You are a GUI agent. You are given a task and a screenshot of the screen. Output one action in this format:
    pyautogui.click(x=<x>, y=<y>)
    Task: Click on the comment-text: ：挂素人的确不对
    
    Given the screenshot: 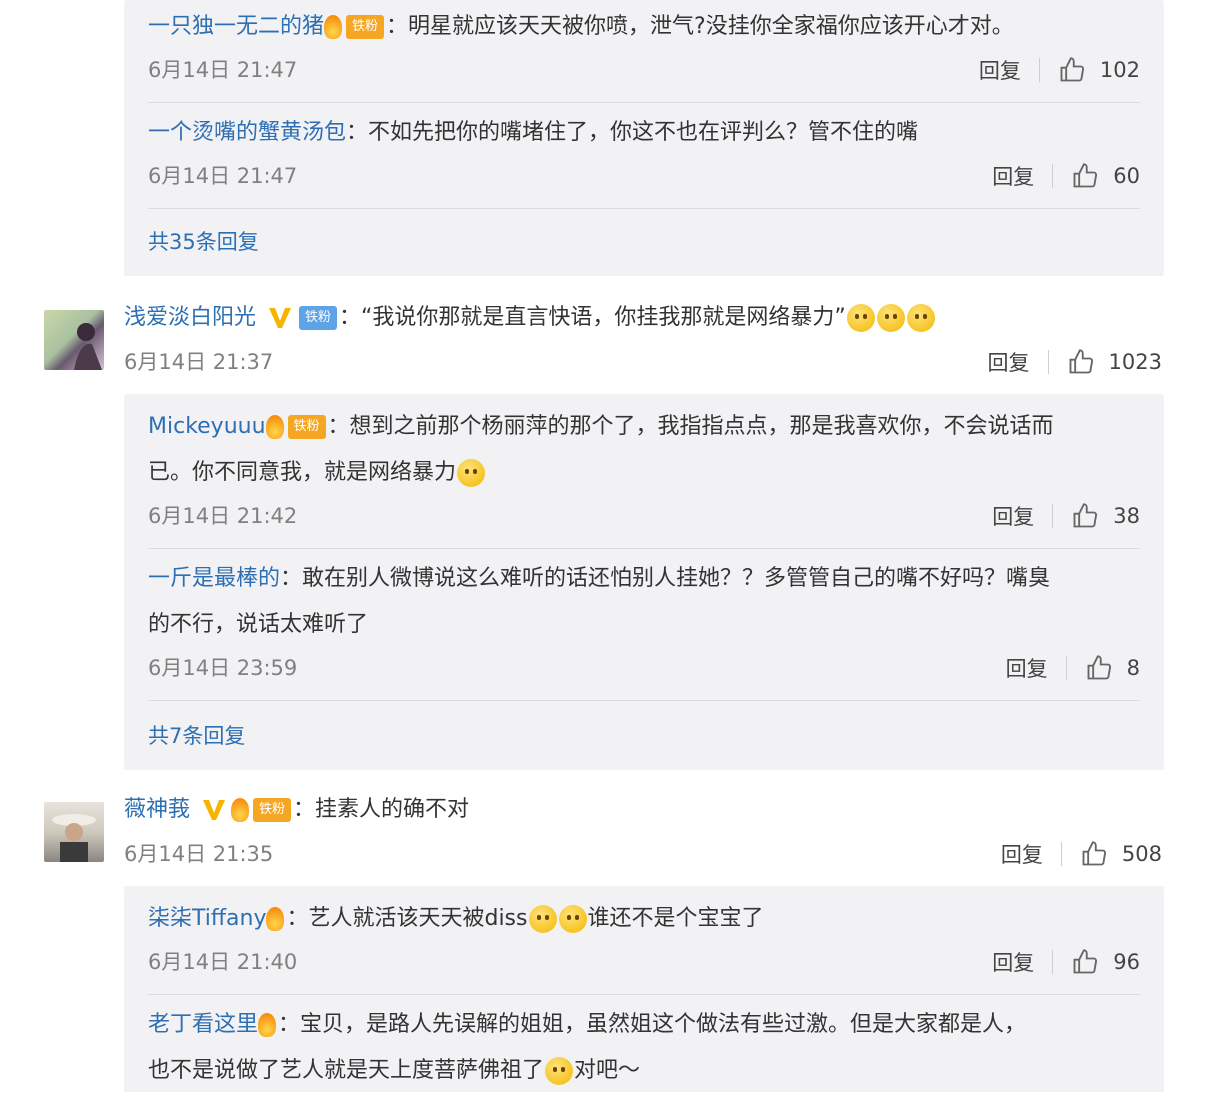 What is the action you would take?
    pyautogui.click(x=381, y=809)
    